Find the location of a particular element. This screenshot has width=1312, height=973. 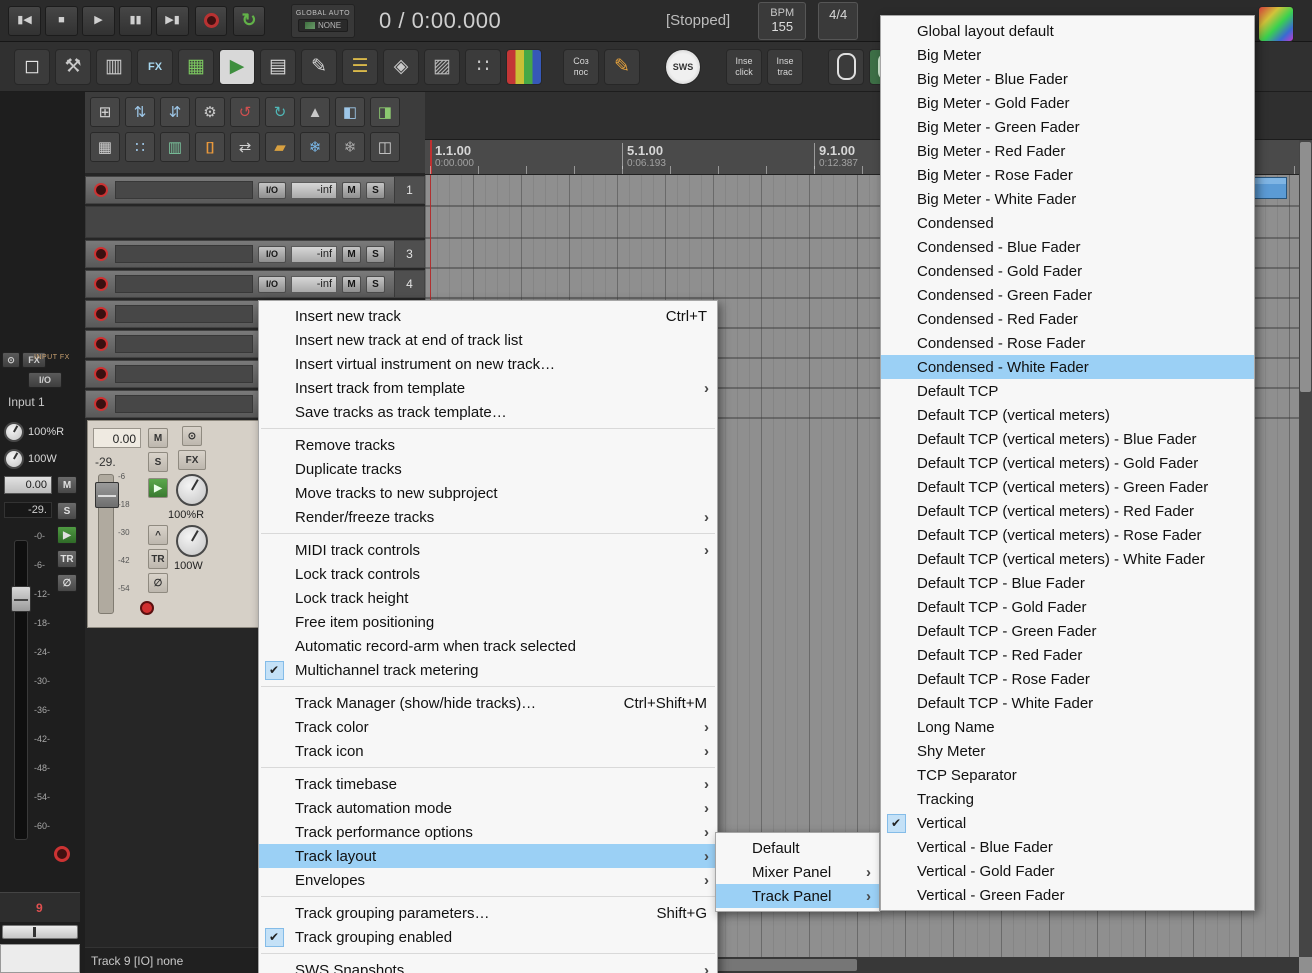

image-icon: ▨ is located at coordinates (442, 66).